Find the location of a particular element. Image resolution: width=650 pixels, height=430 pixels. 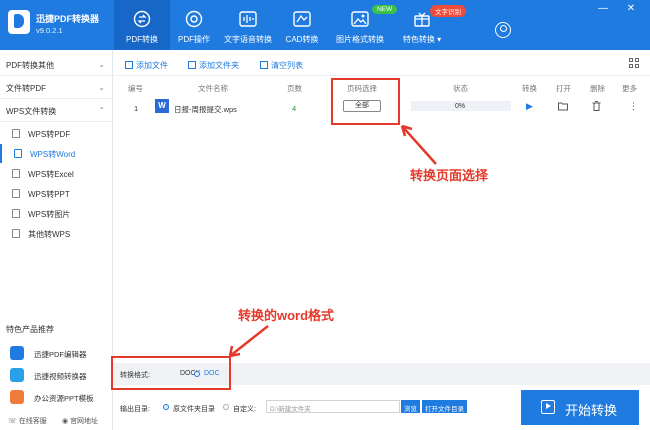

category-label: 文件转PDF is located at coordinates (26, 88).